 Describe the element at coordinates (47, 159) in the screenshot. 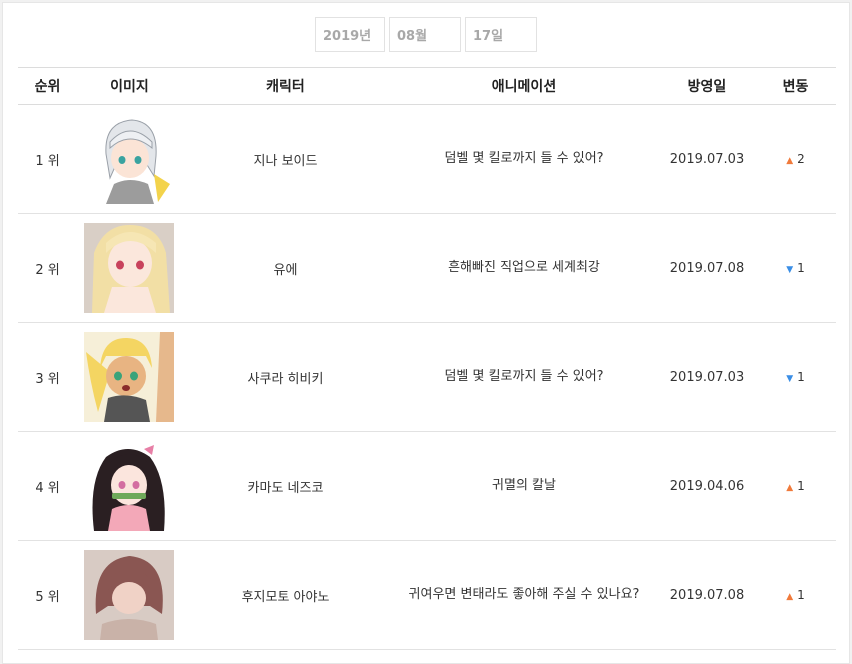

I see `rank-cell: 1 위` at that location.